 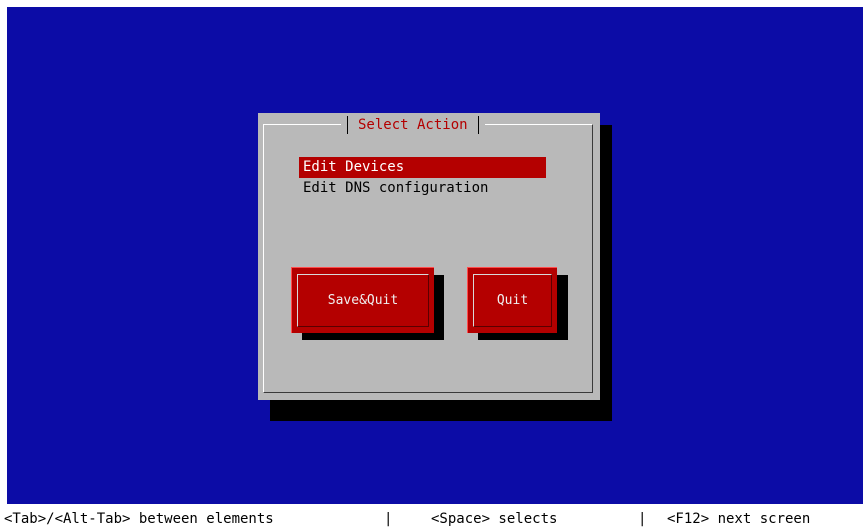 I want to click on save-quit-button-label: Save&Quit, so click(x=363, y=300).